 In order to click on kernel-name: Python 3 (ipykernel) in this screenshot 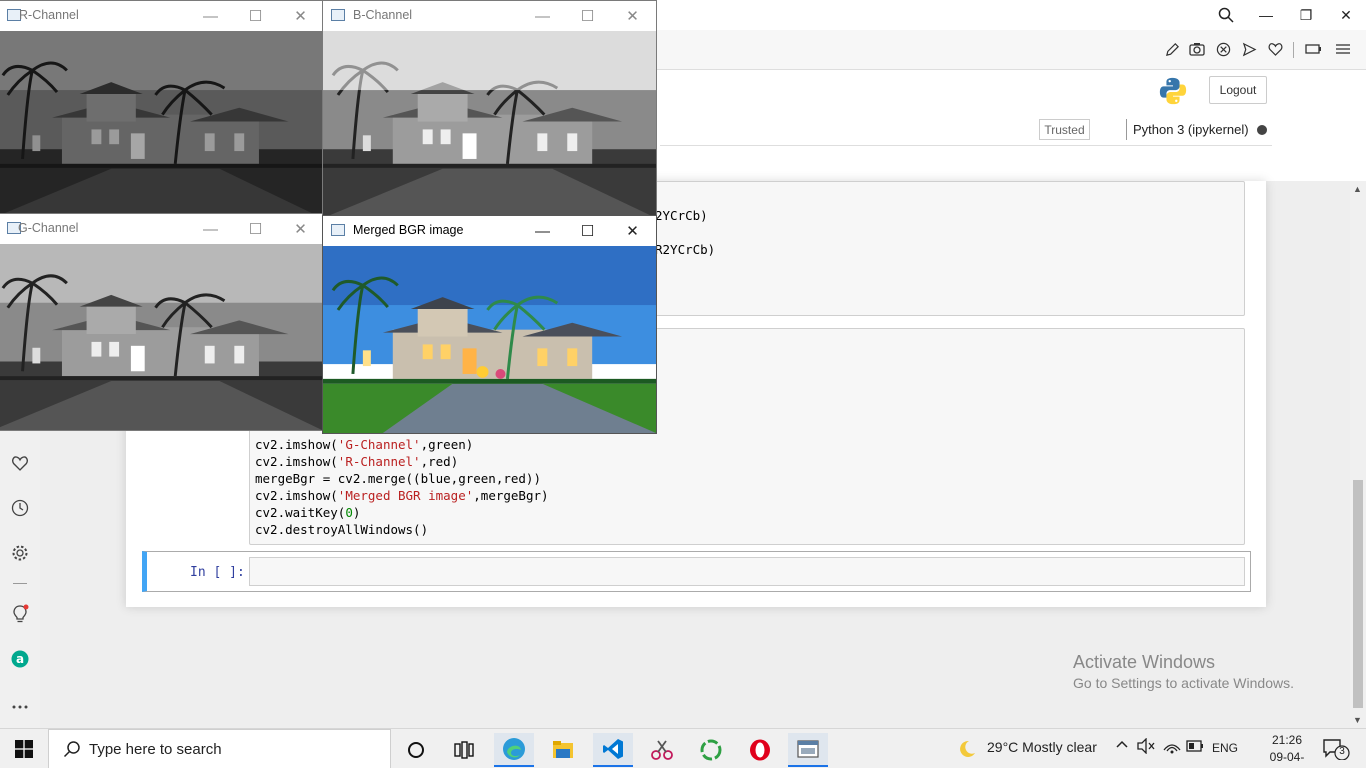, I will do `click(1187, 129)`.